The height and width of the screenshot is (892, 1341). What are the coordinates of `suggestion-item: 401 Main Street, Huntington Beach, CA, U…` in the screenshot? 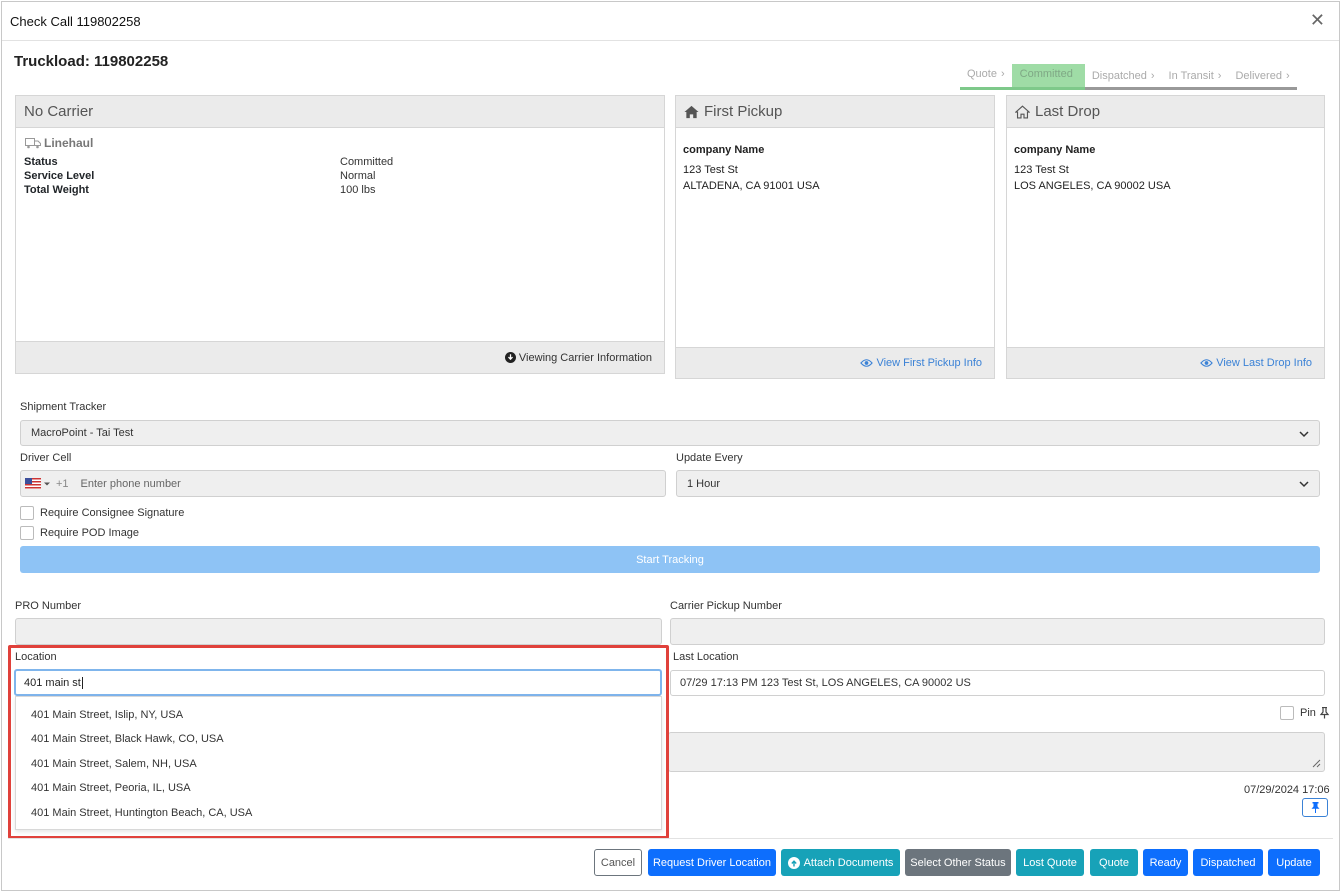 It's located at (141, 813).